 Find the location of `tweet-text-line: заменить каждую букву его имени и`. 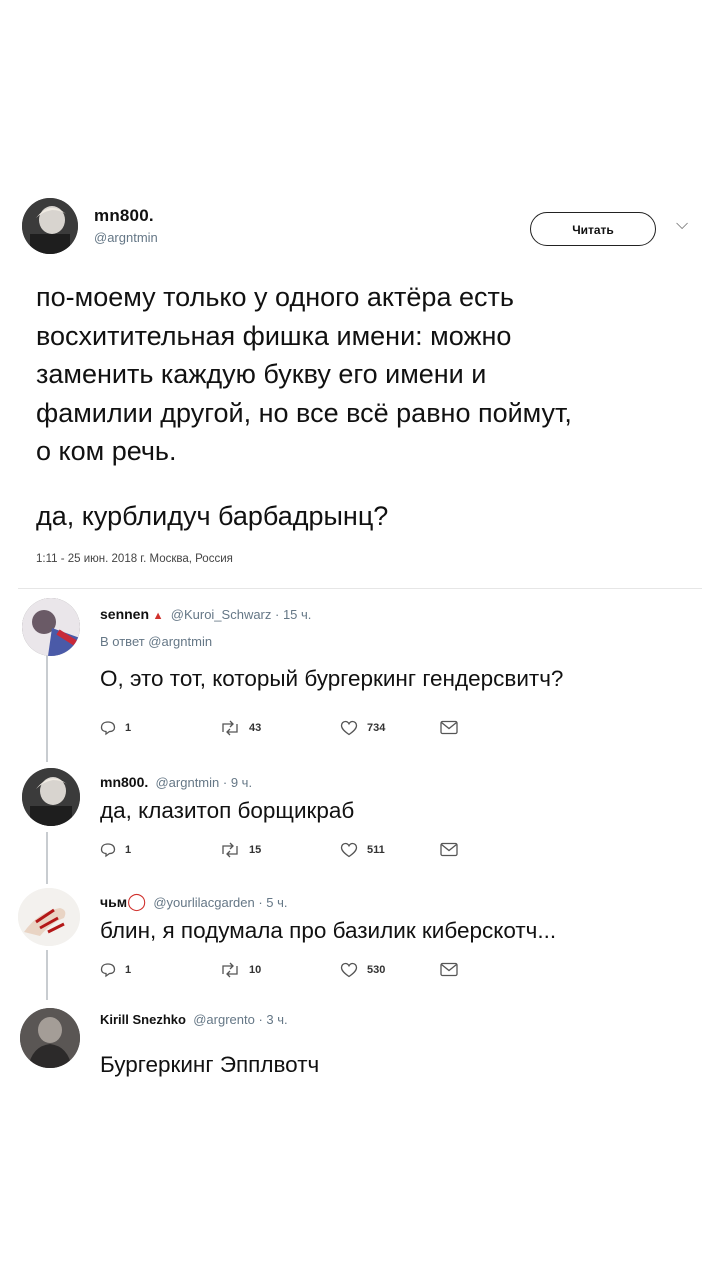

tweet-text-line: заменить каждую букву его имени и is located at coordinates (261, 374).